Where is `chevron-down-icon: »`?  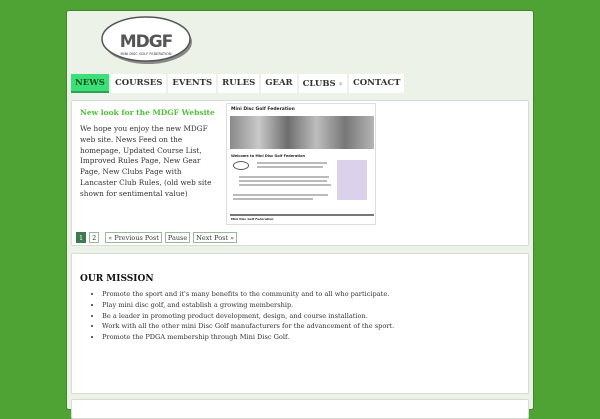
chevron-down-icon: » is located at coordinates (341, 83).